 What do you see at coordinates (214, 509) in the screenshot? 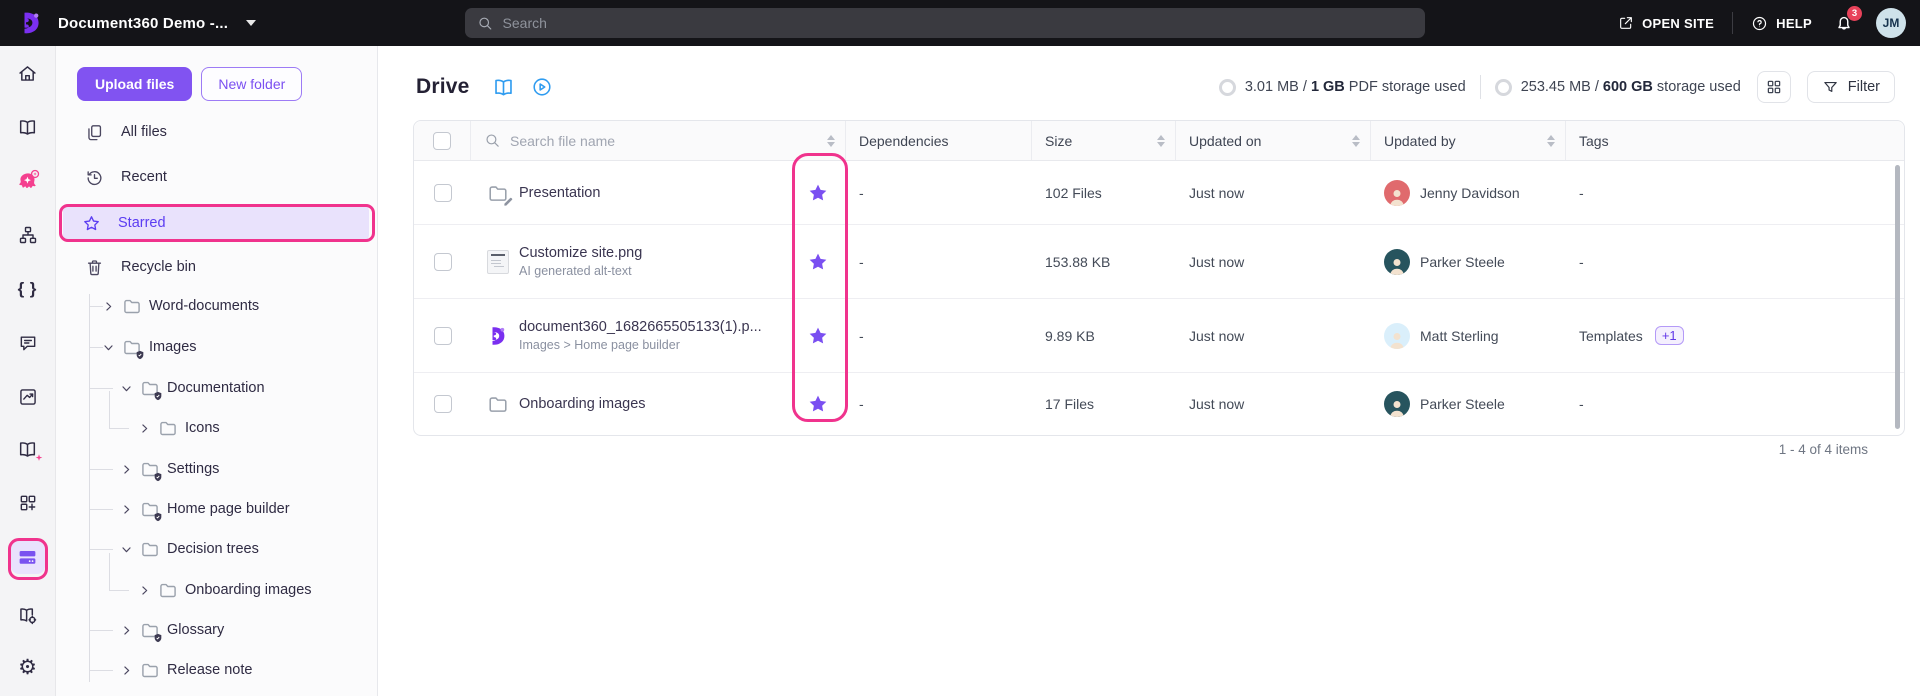
I see `tree-item-home-page-builder: Home page builder` at bounding box center [214, 509].